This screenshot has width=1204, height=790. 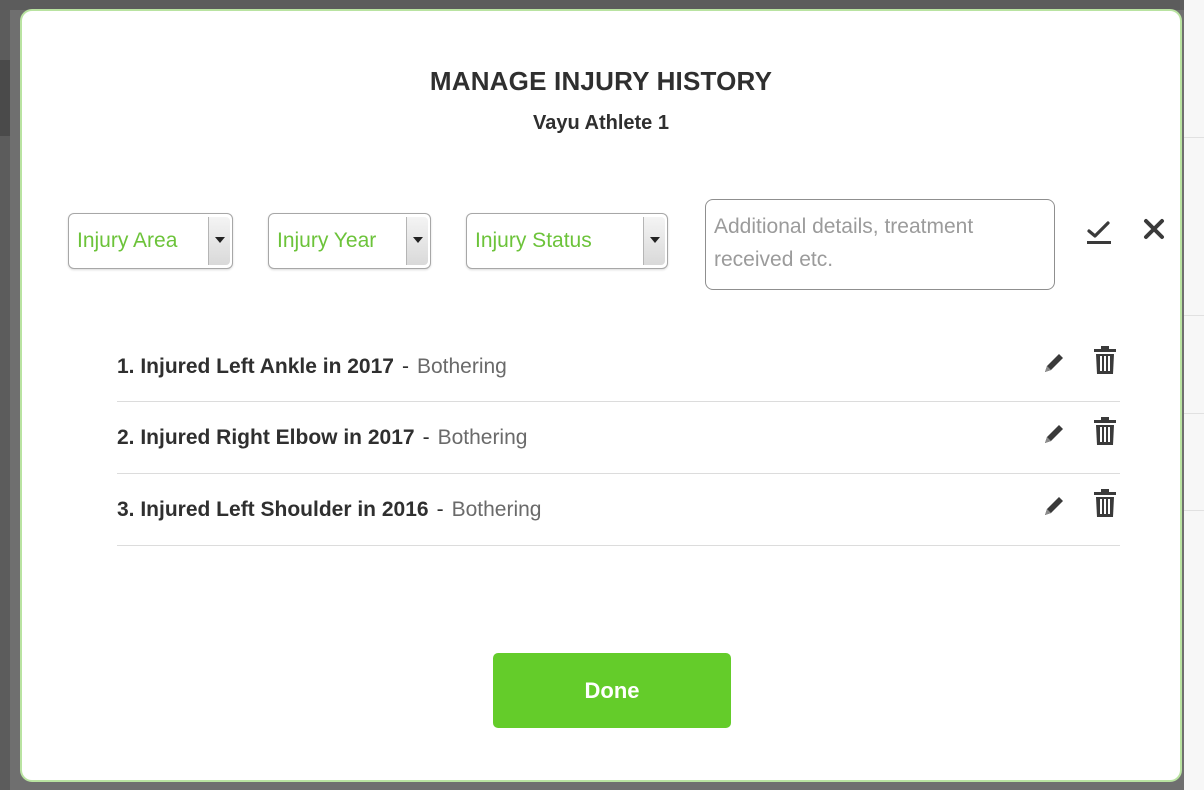 What do you see at coordinates (601, 81) in the screenshot?
I see `modal-title: MANAGE INJURY HISTORY` at bounding box center [601, 81].